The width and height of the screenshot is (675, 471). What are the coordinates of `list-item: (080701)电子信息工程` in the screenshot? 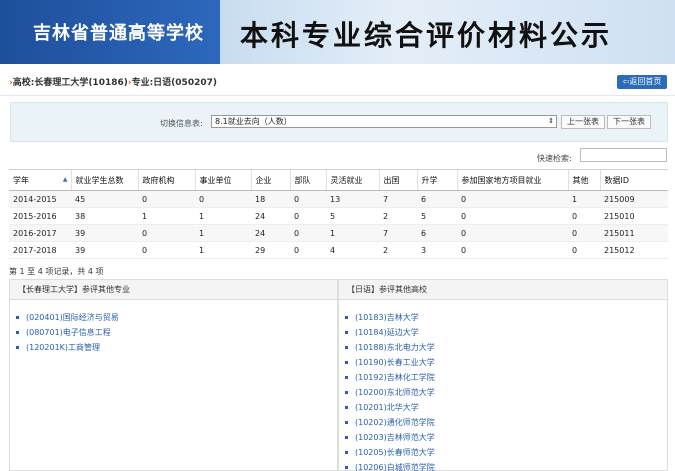 It's located at (176, 332).